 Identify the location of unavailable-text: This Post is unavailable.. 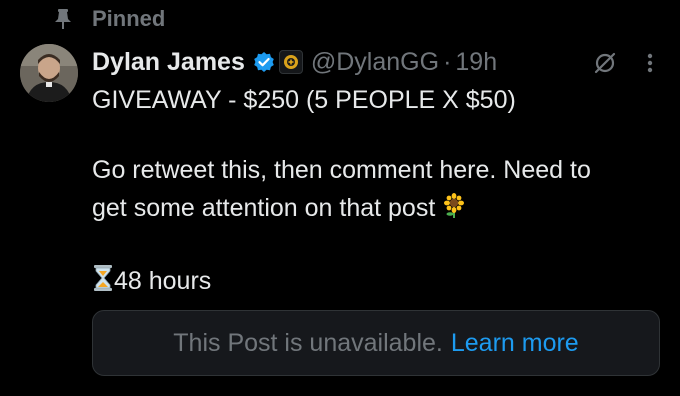
(308, 342).